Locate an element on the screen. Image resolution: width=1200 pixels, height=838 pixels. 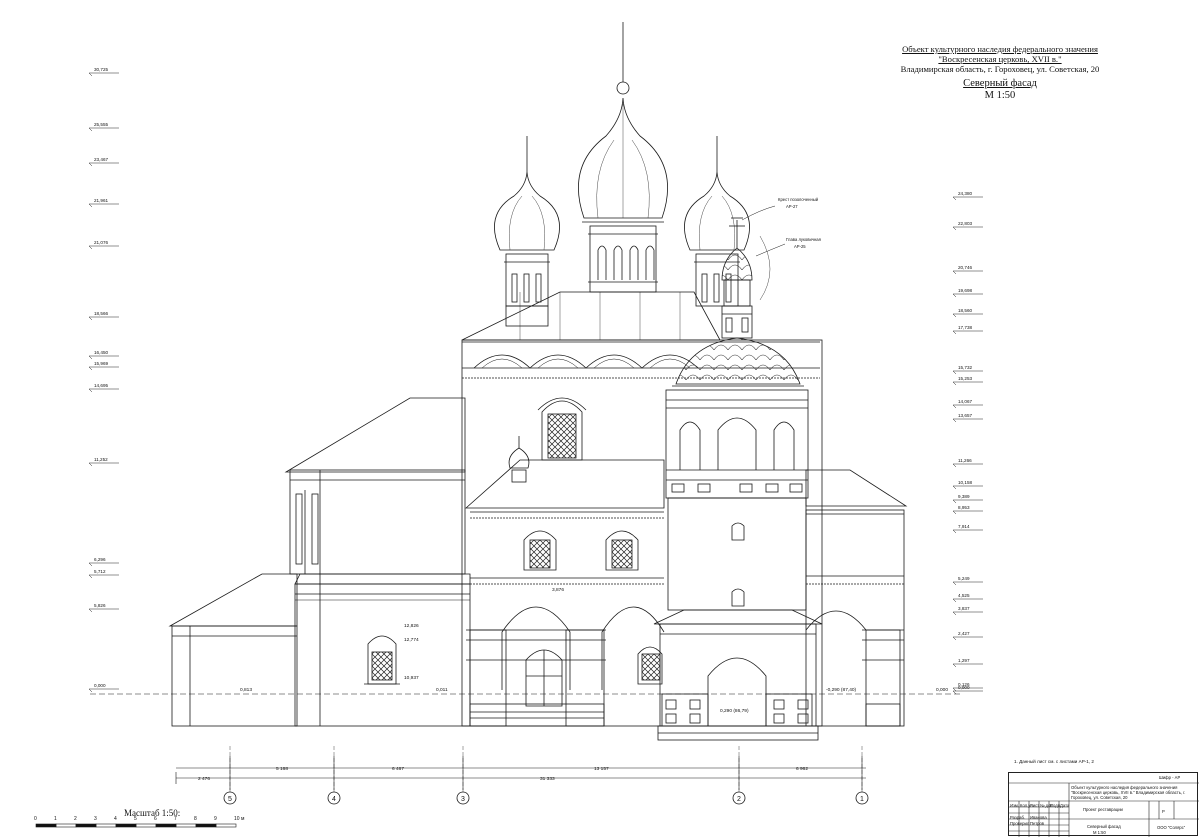
mark-sill: 0,813 is located at coordinates (246, 690).